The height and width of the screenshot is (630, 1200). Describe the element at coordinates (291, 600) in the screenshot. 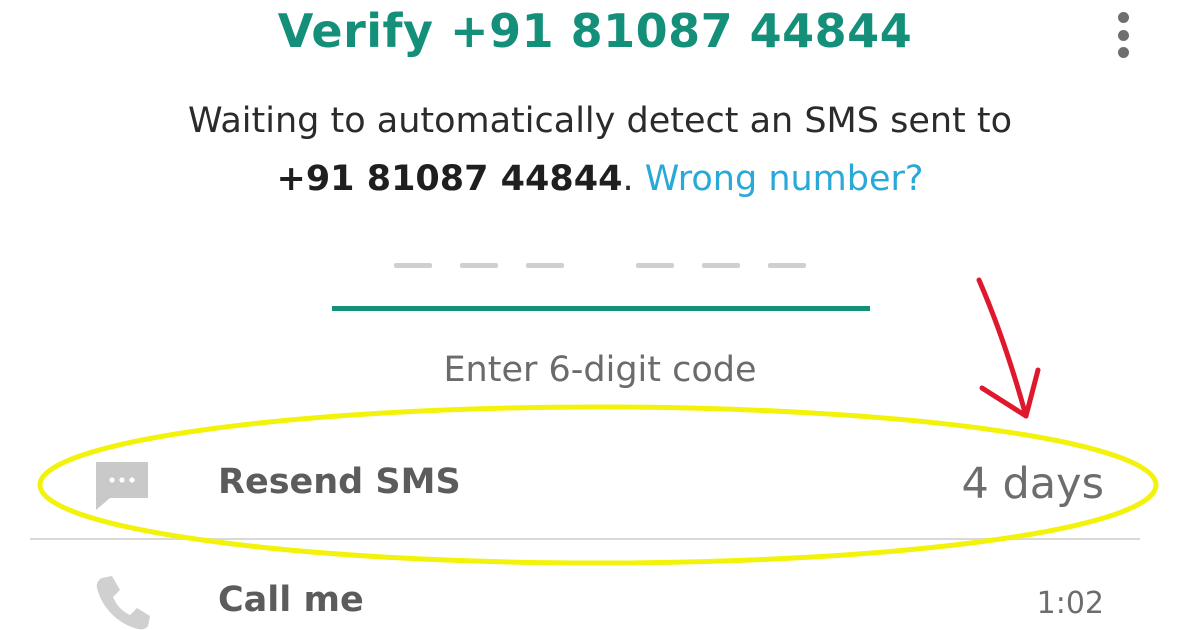

I see `call-me-label: Call me` at that location.